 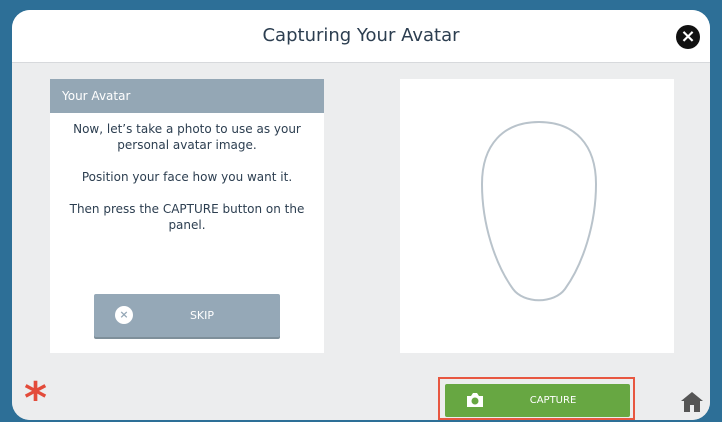 I want to click on skip-button: × SKIP, so click(x=187, y=315).